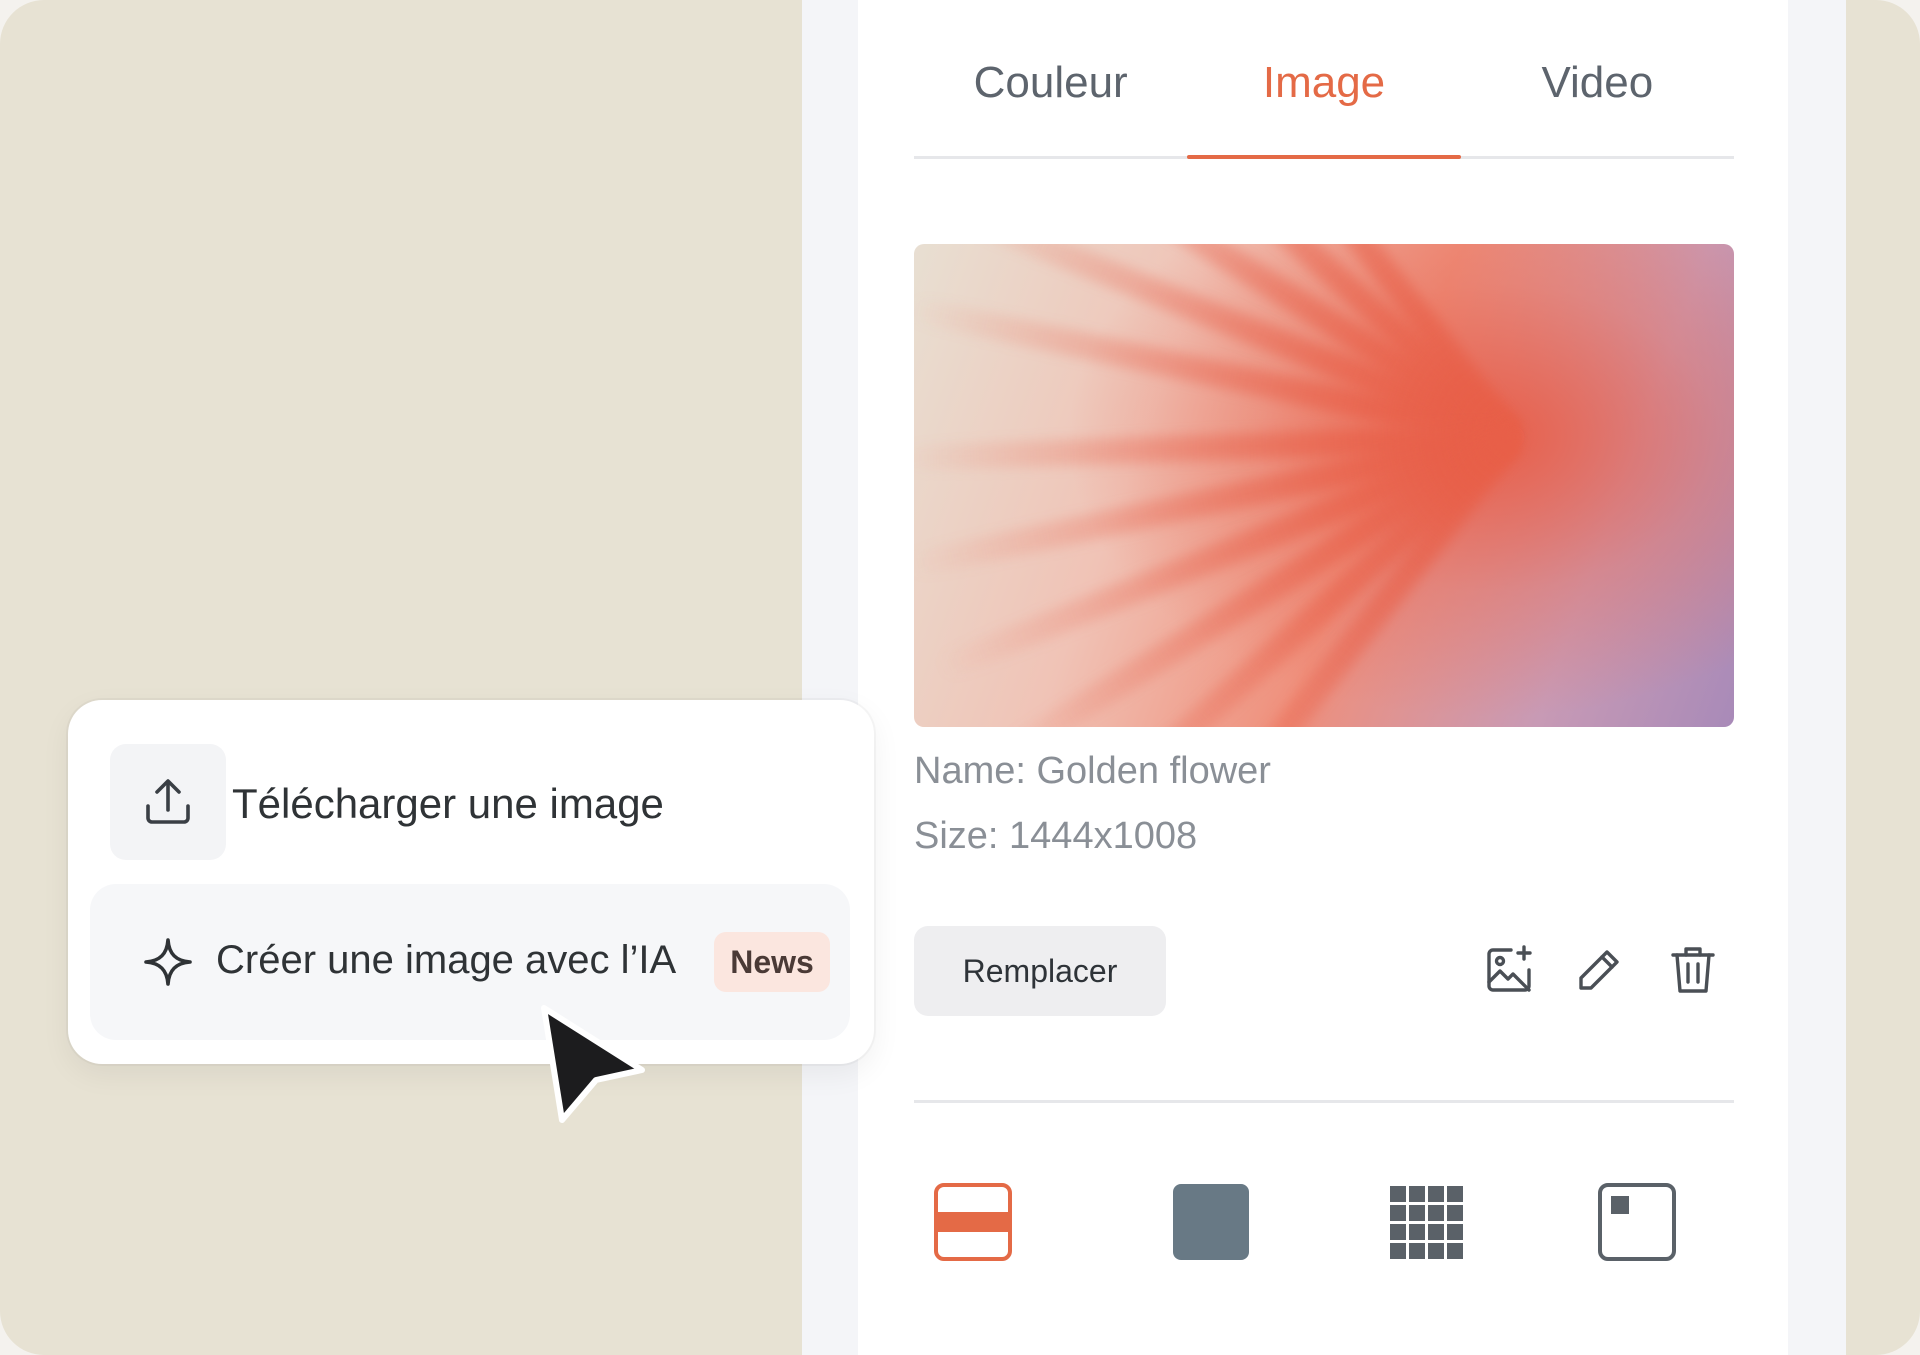 This screenshot has width=1920, height=1355. Describe the element at coordinates (973, 1222) in the screenshot. I see `layout-band-icon` at that location.